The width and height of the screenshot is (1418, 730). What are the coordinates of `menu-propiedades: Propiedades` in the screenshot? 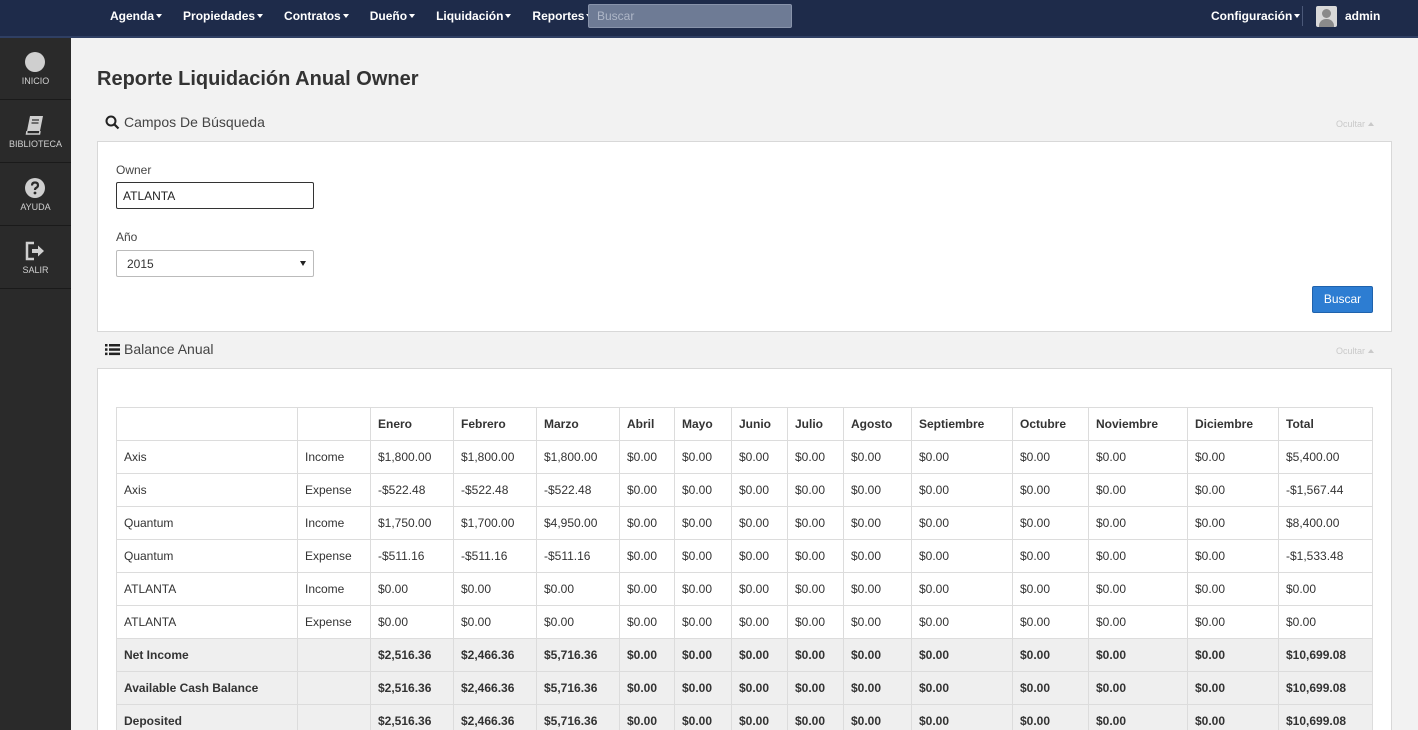 It's located at (223, 16).